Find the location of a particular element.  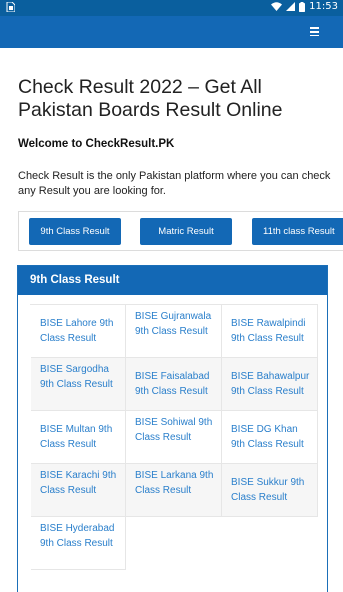

clock: 11:53 is located at coordinates (323, 6).